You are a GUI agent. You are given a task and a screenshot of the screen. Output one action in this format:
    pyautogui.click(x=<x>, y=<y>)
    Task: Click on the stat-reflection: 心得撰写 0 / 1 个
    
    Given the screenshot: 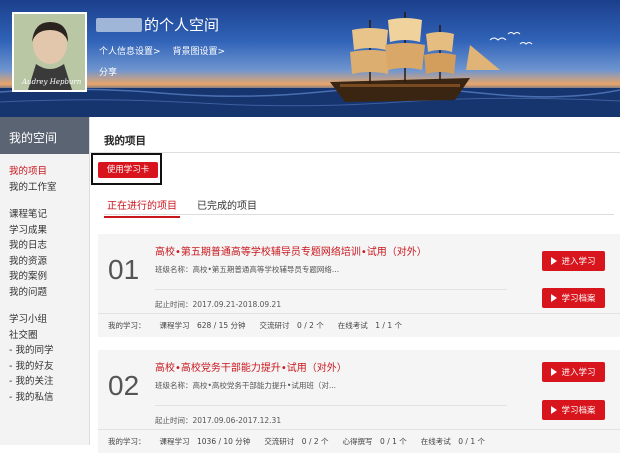 What is the action you would take?
    pyautogui.click(x=374, y=441)
    